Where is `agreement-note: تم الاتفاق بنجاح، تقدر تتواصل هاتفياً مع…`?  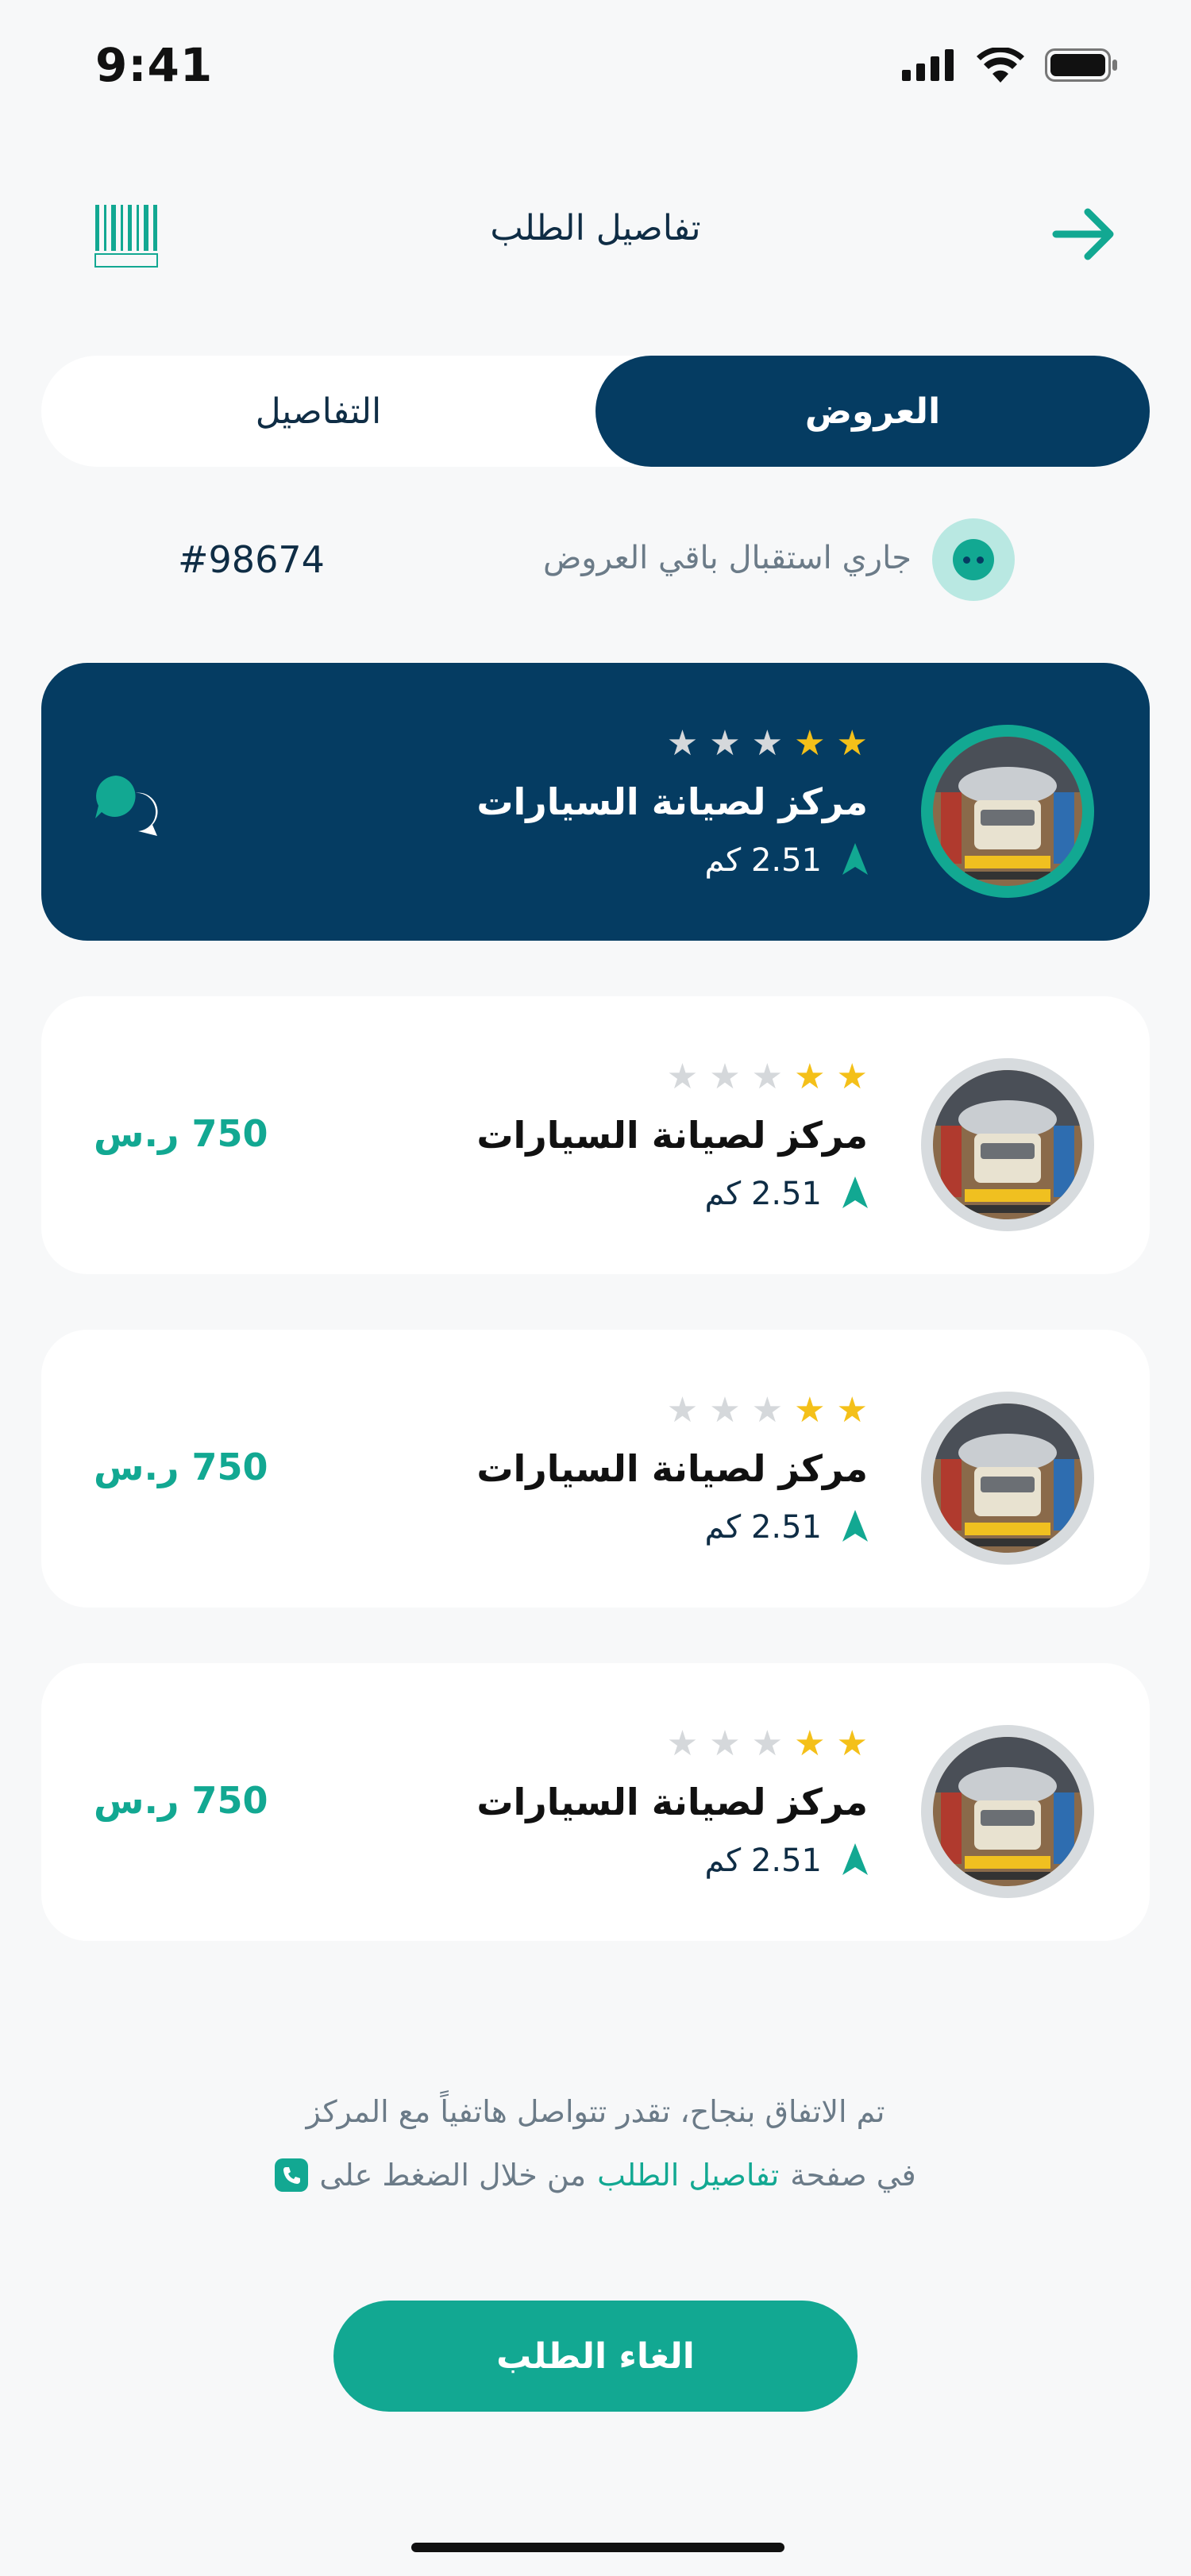 agreement-note: تم الاتفاق بنجاح، تقدر تتواصل هاتفياً مع… is located at coordinates (595, 2111).